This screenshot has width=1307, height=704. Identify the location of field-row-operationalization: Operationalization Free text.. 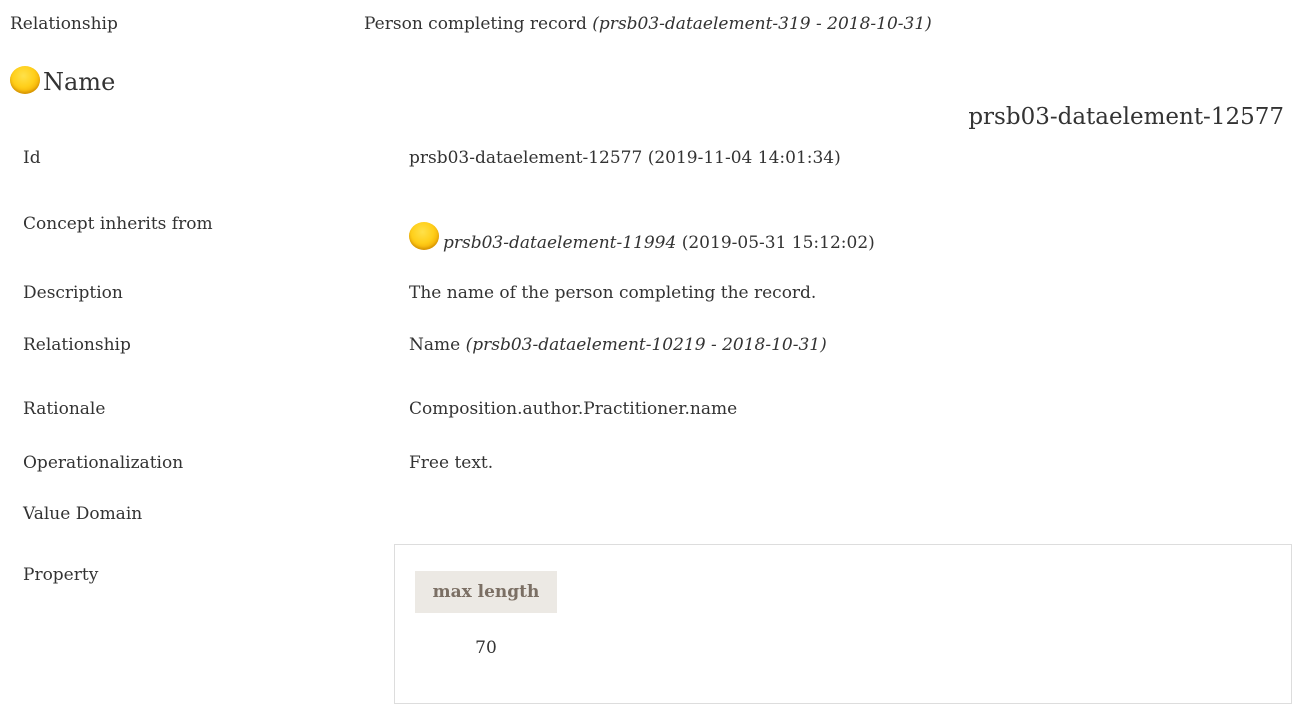
(653, 463).